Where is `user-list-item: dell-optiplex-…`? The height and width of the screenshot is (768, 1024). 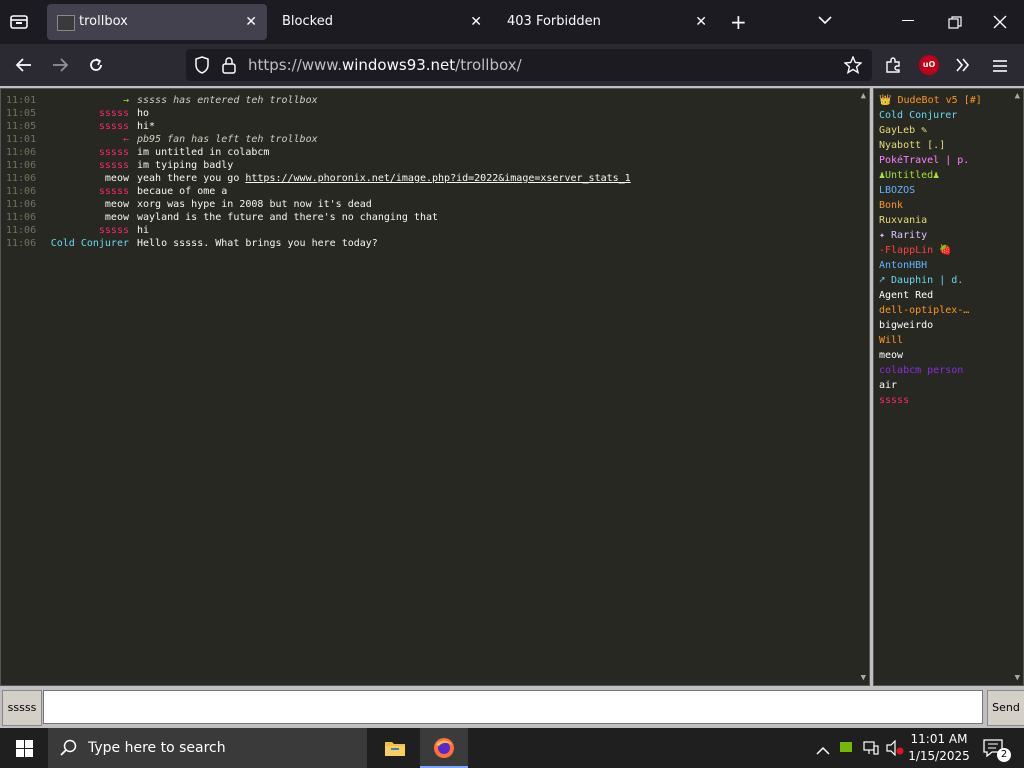 user-list-item: dell-optiplex-… is located at coordinates (944, 310).